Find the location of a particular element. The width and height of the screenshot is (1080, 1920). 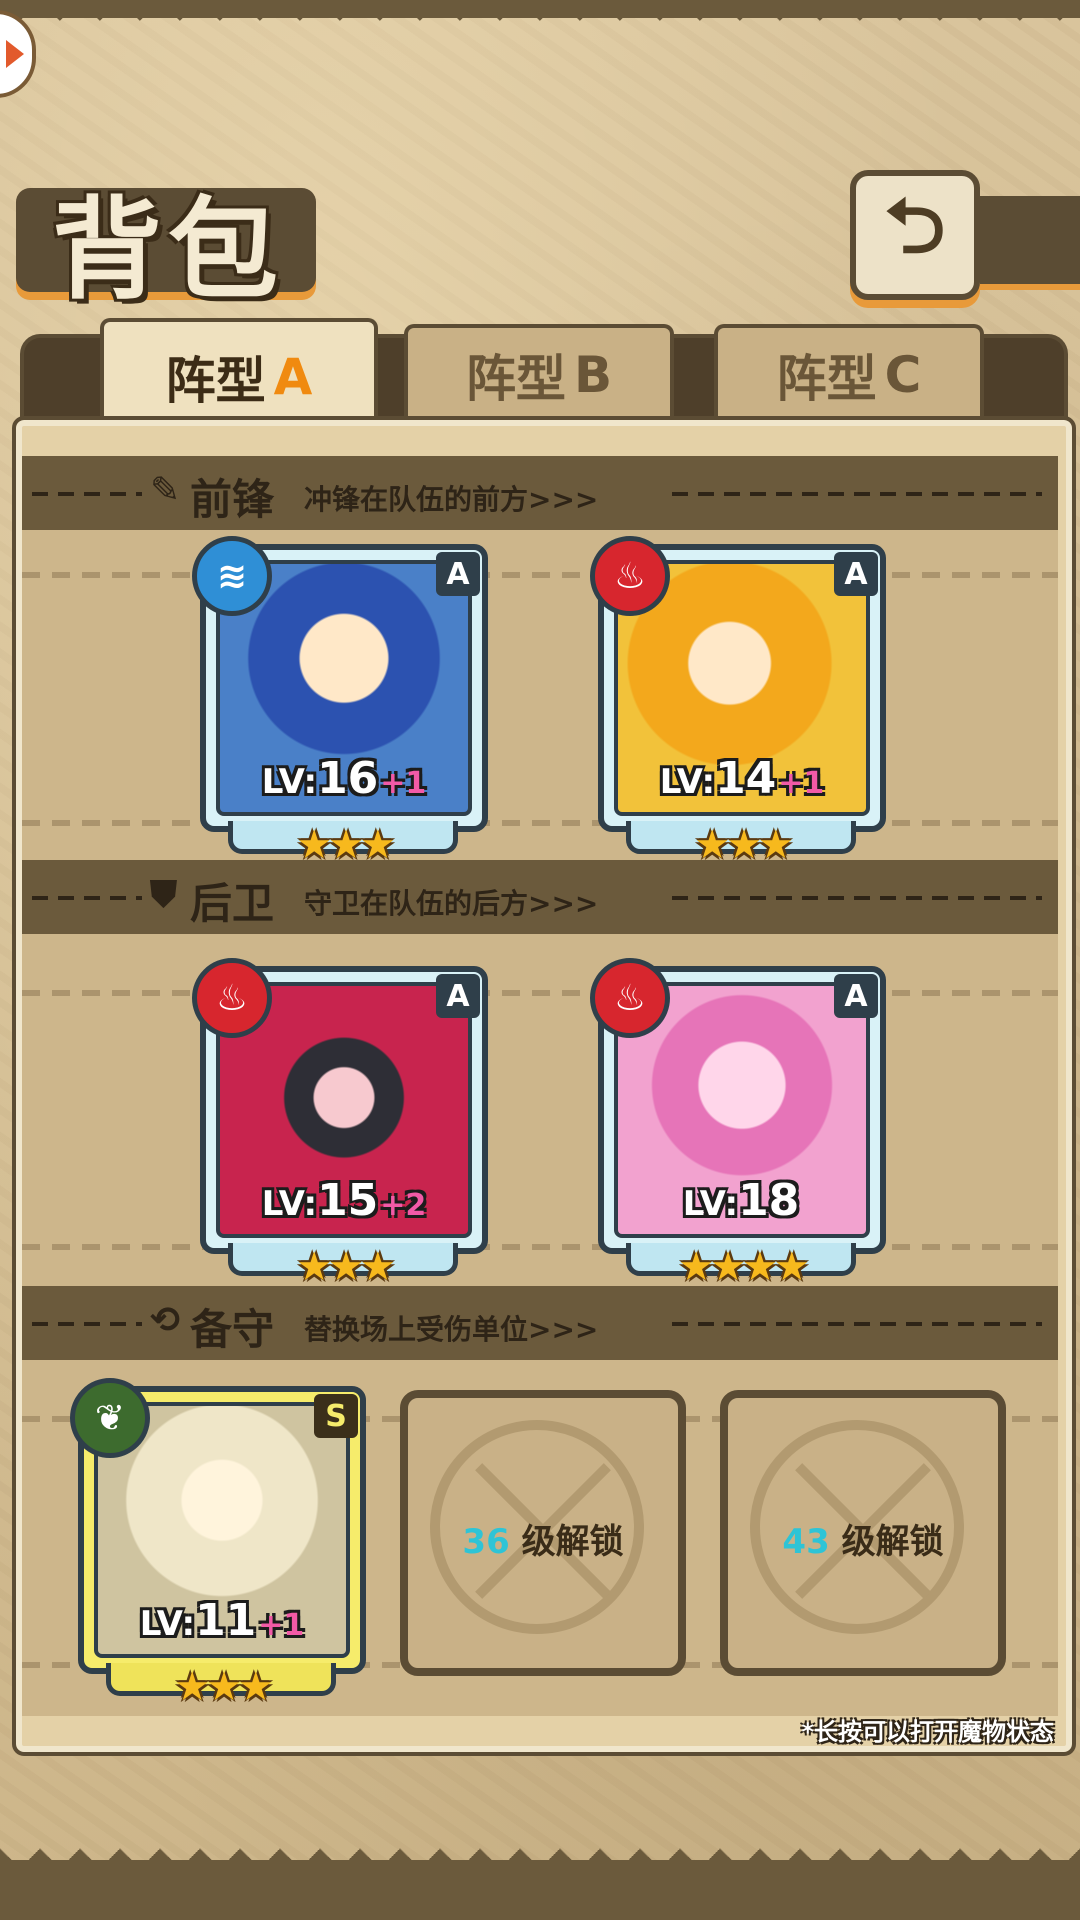

level-value: 14 is located at coordinates (746, 778).